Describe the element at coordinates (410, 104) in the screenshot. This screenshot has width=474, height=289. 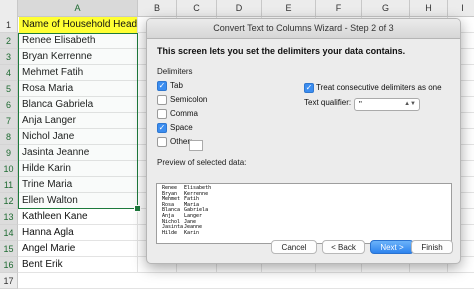
I see `chevron-updown-icon: ▲▼` at that location.